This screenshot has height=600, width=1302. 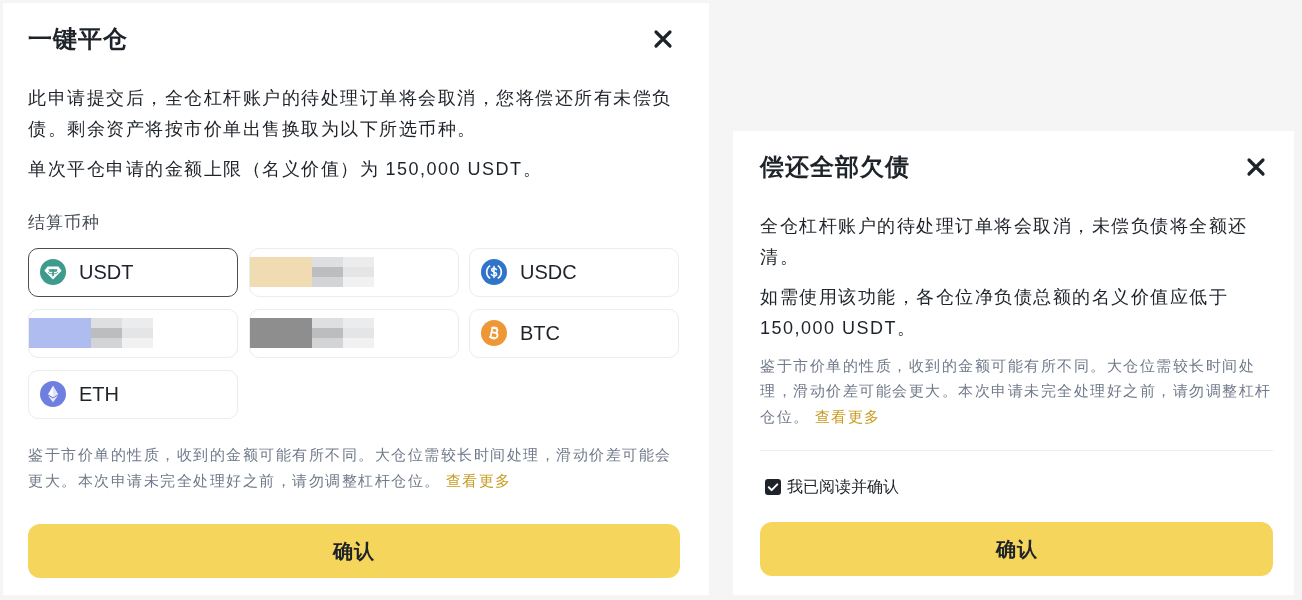 What do you see at coordinates (1004, 242) in the screenshot?
I see `dialog-description: 全仓杠杆账户的待处理订单将会取消，未偿负债将全额还清。` at bounding box center [1004, 242].